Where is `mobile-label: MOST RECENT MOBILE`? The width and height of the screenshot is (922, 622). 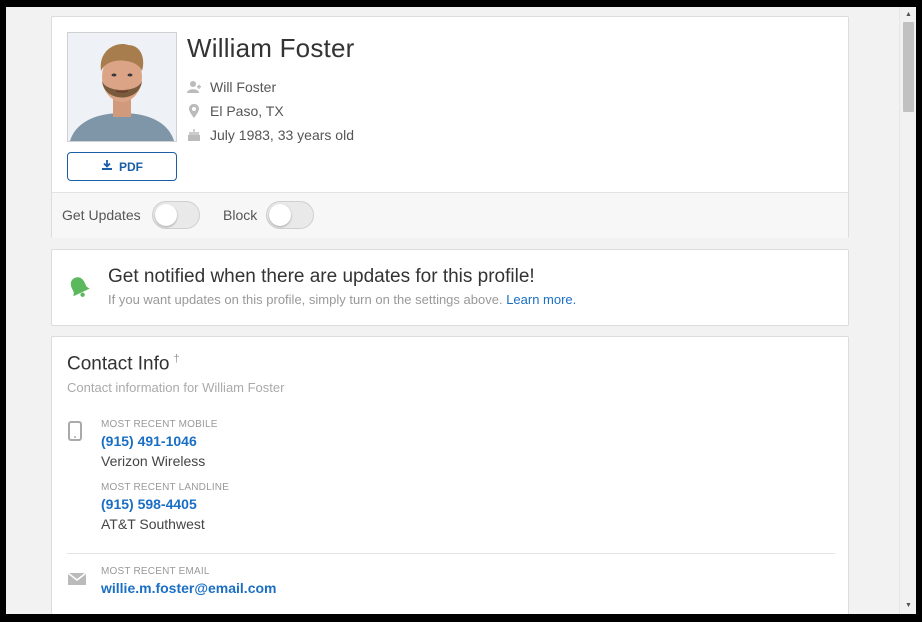
mobile-label: MOST RECENT MOBILE is located at coordinates (159, 424).